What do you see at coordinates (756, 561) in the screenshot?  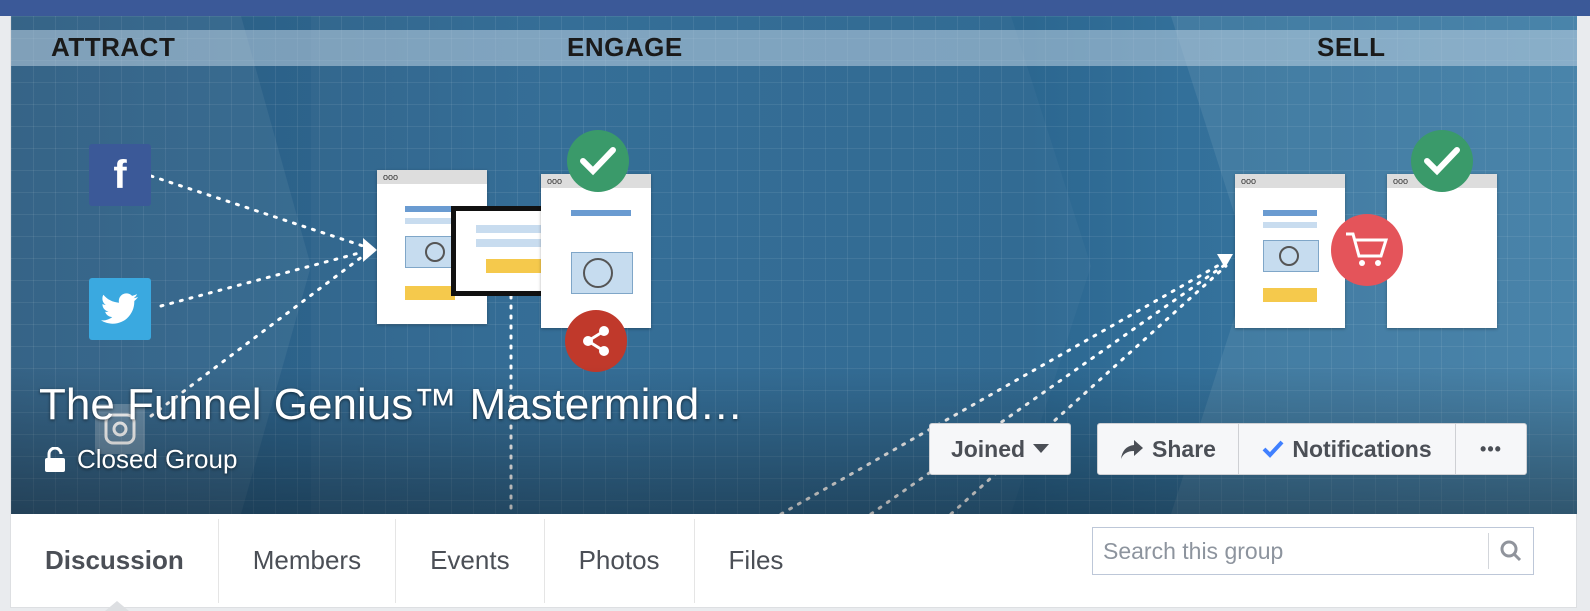 I see `tab-files: Files` at bounding box center [756, 561].